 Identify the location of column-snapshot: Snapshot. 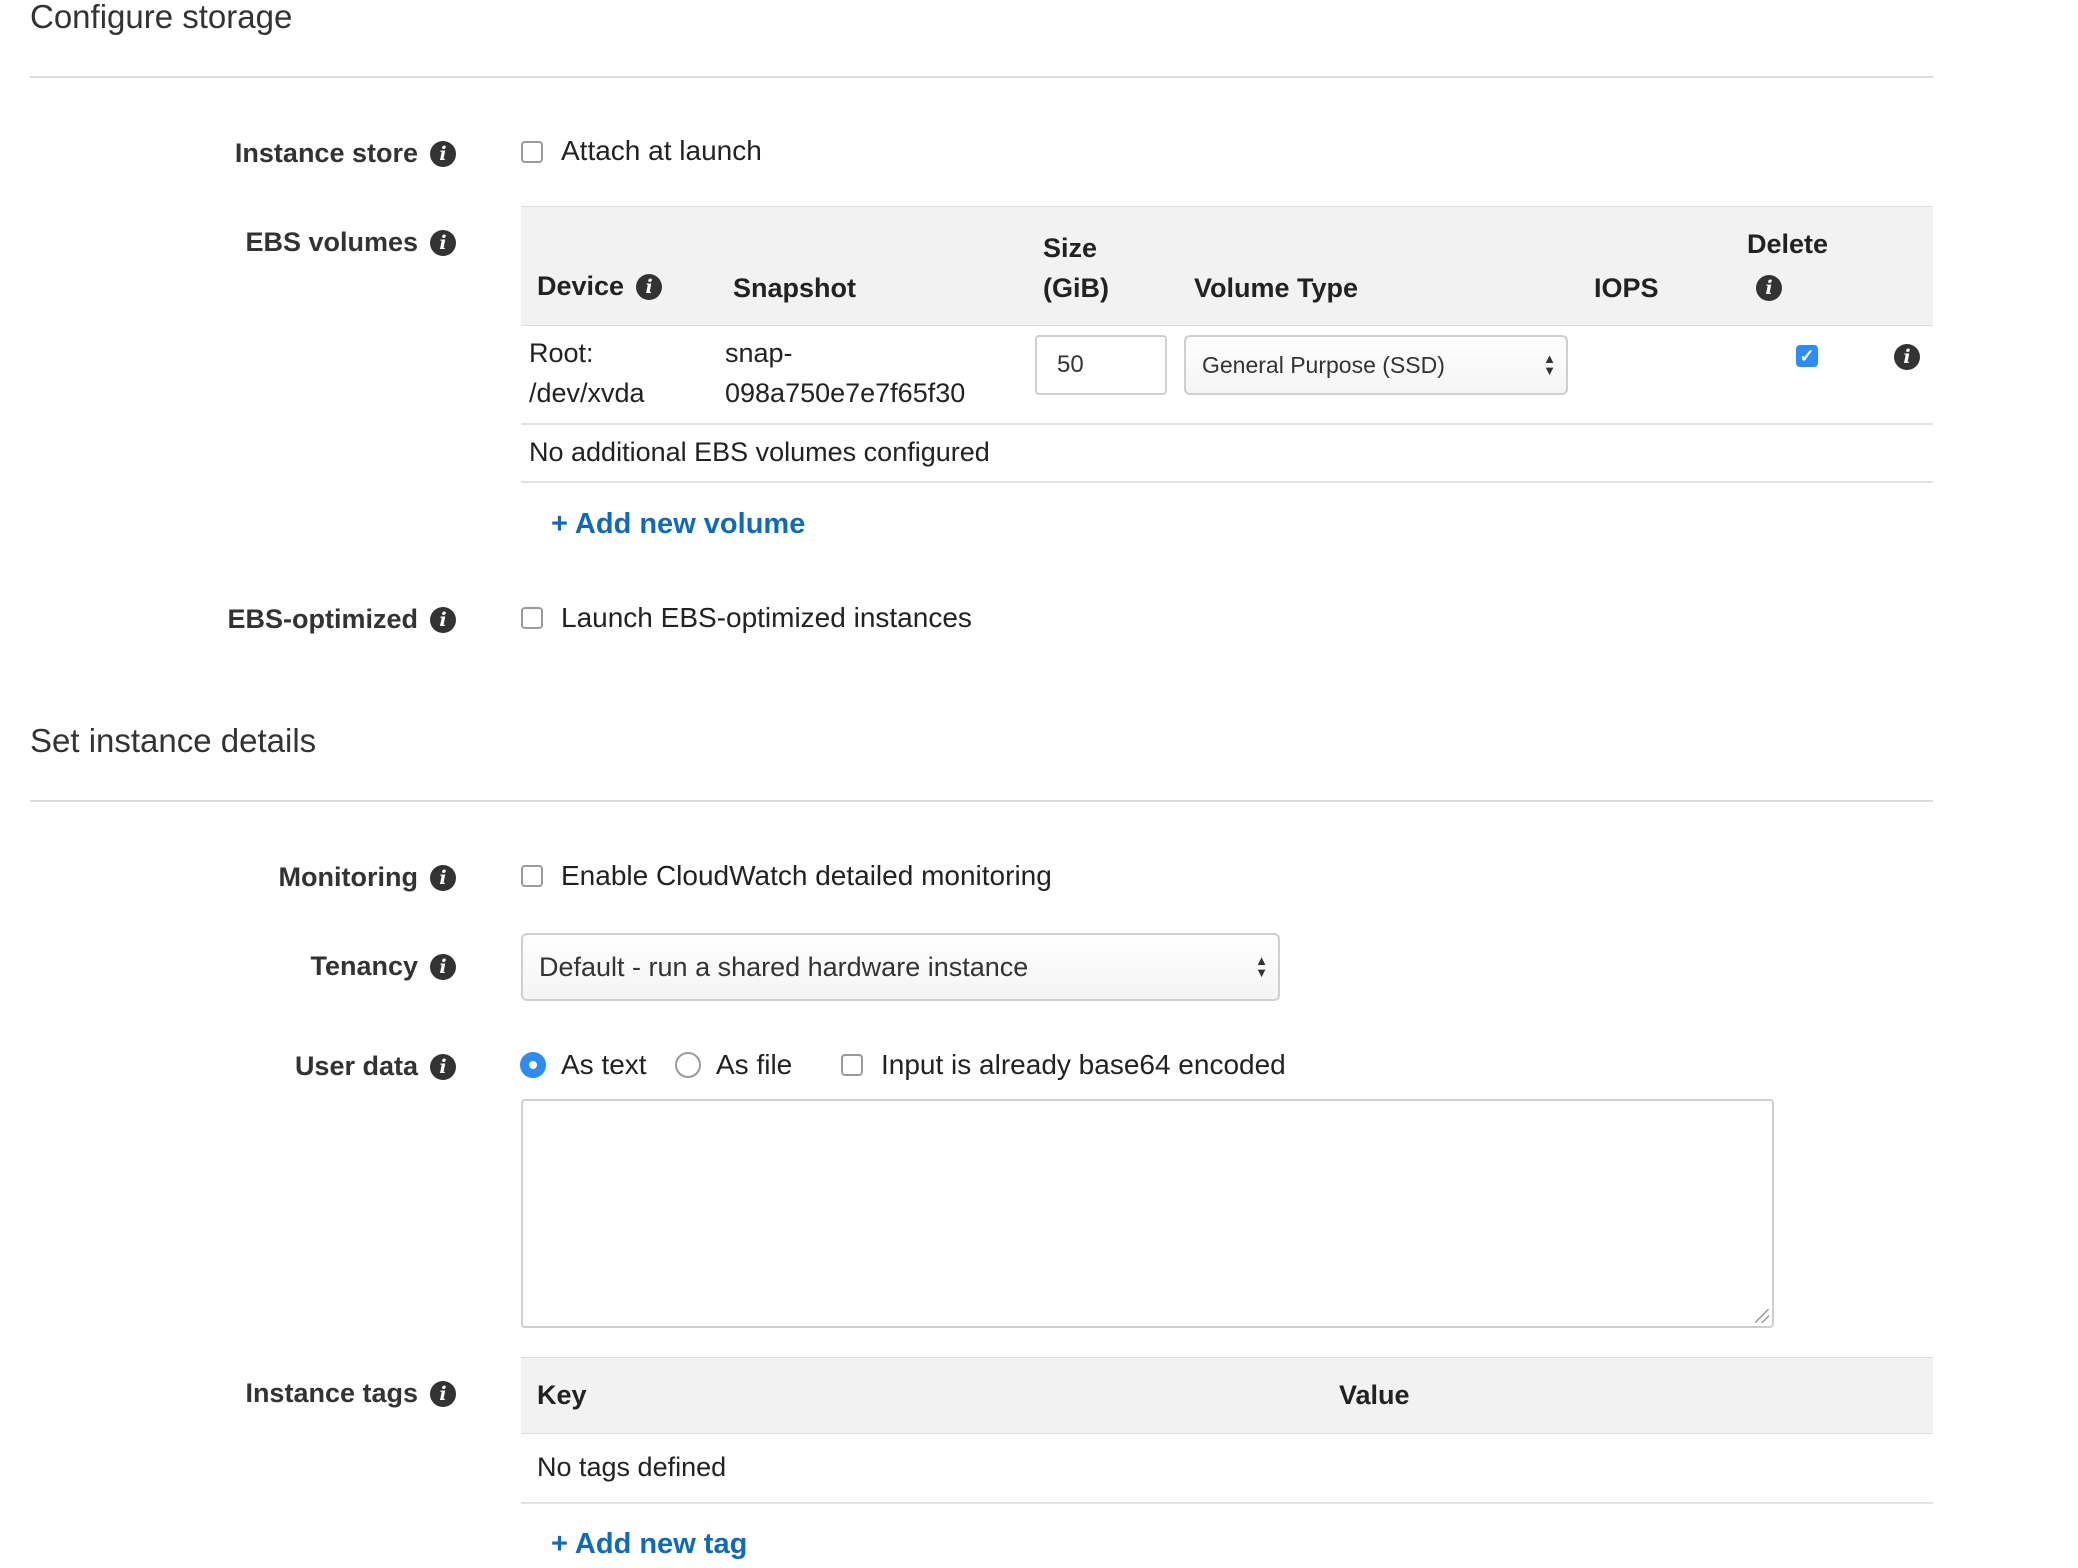
(795, 288).